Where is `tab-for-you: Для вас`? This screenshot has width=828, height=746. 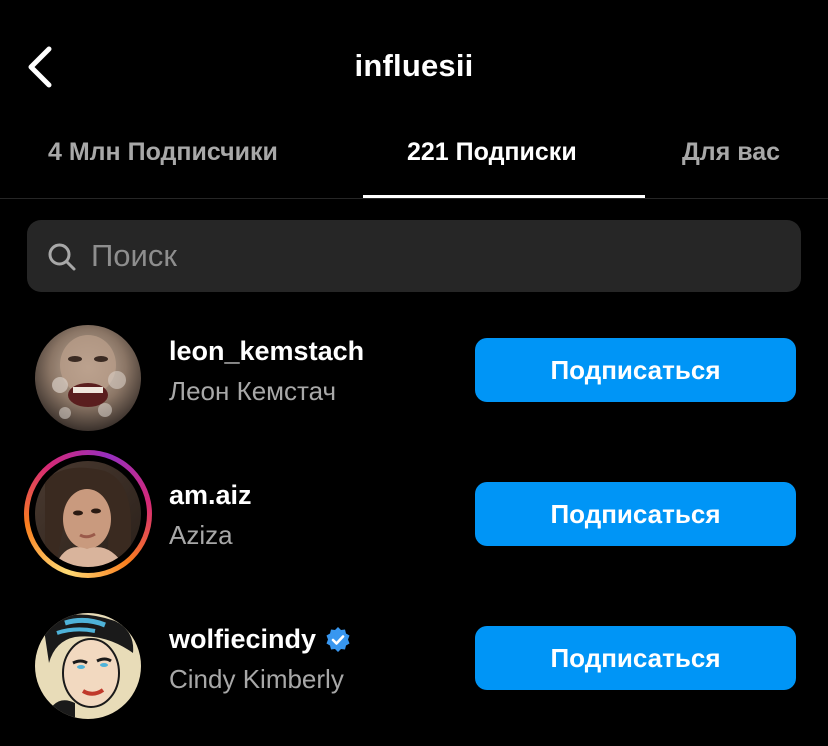
tab-for-you: Для вас is located at coordinates (731, 152).